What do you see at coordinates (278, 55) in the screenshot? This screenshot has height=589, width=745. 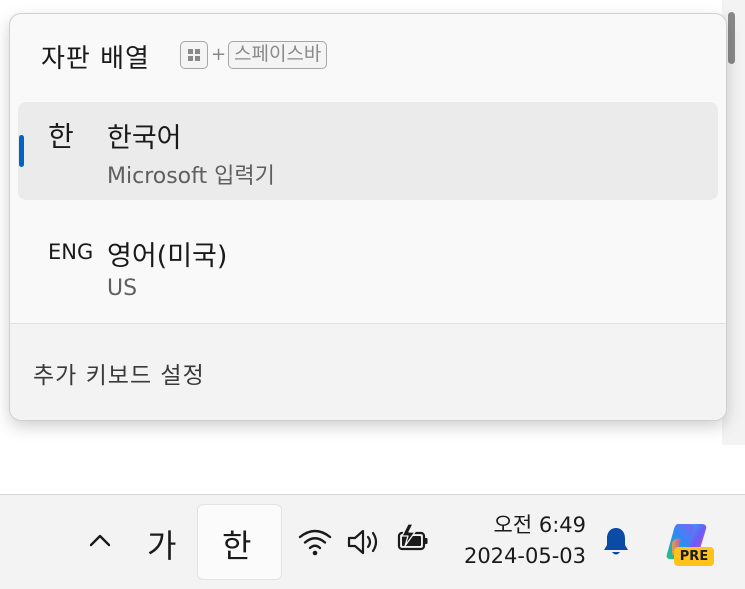 I see `spacebar-key: 스페이스바` at bounding box center [278, 55].